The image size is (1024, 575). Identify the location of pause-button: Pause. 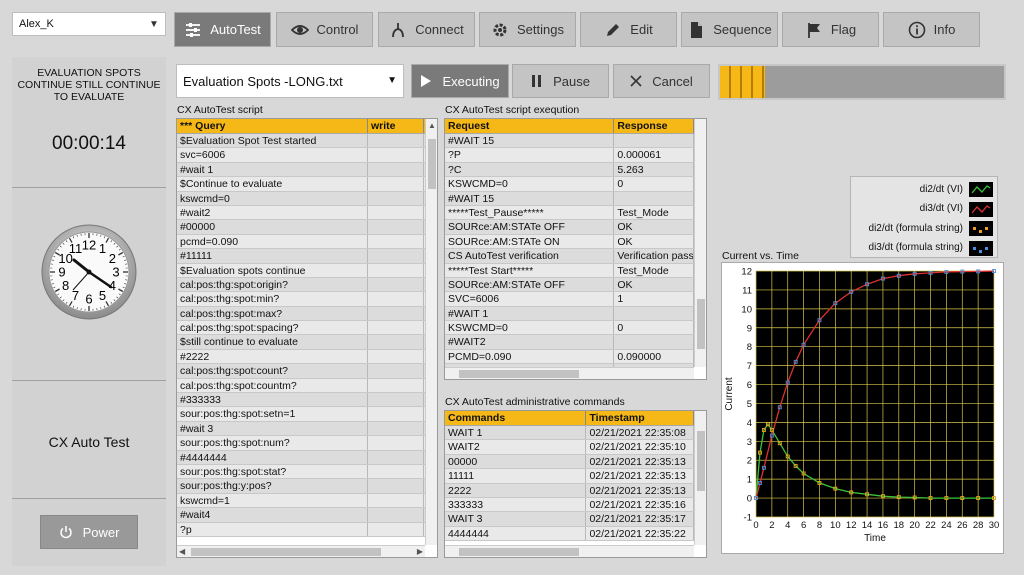
(560, 81).